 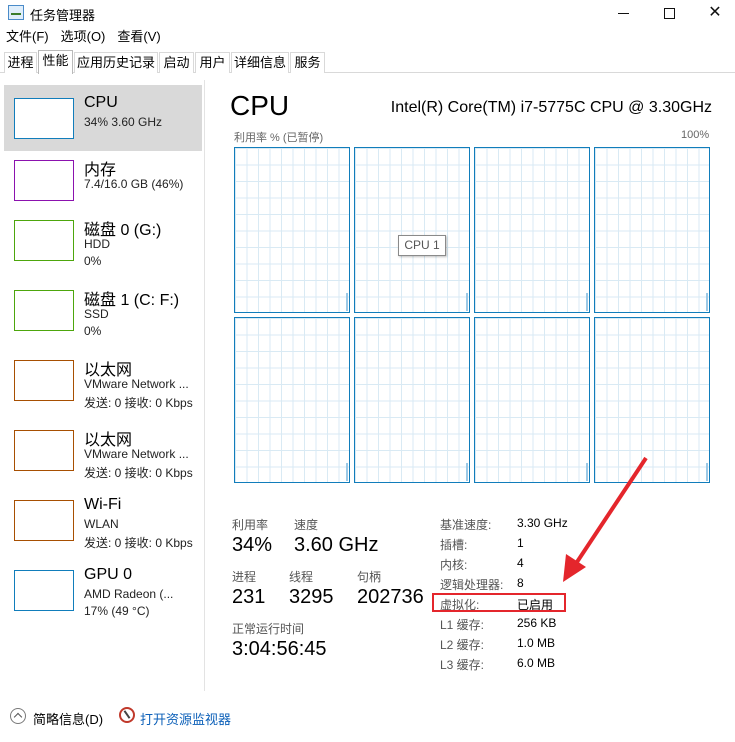 What do you see at coordinates (103, 590) in the screenshot?
I see `resource-gpu: GPU 0 AMD Radeon (... 17% (49 °C)` at bounding box center [103, 590].